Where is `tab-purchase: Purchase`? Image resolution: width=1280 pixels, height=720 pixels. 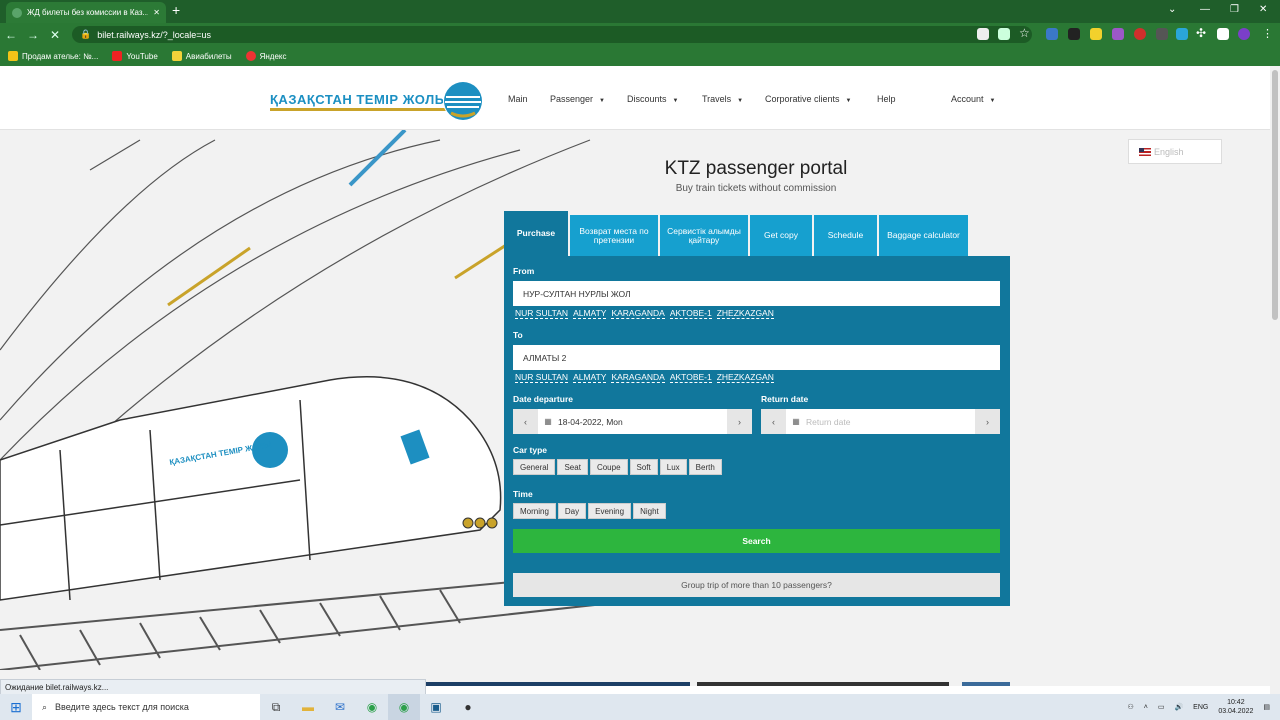
tab-purchase: Purchase is located at coordinates (536, 233).